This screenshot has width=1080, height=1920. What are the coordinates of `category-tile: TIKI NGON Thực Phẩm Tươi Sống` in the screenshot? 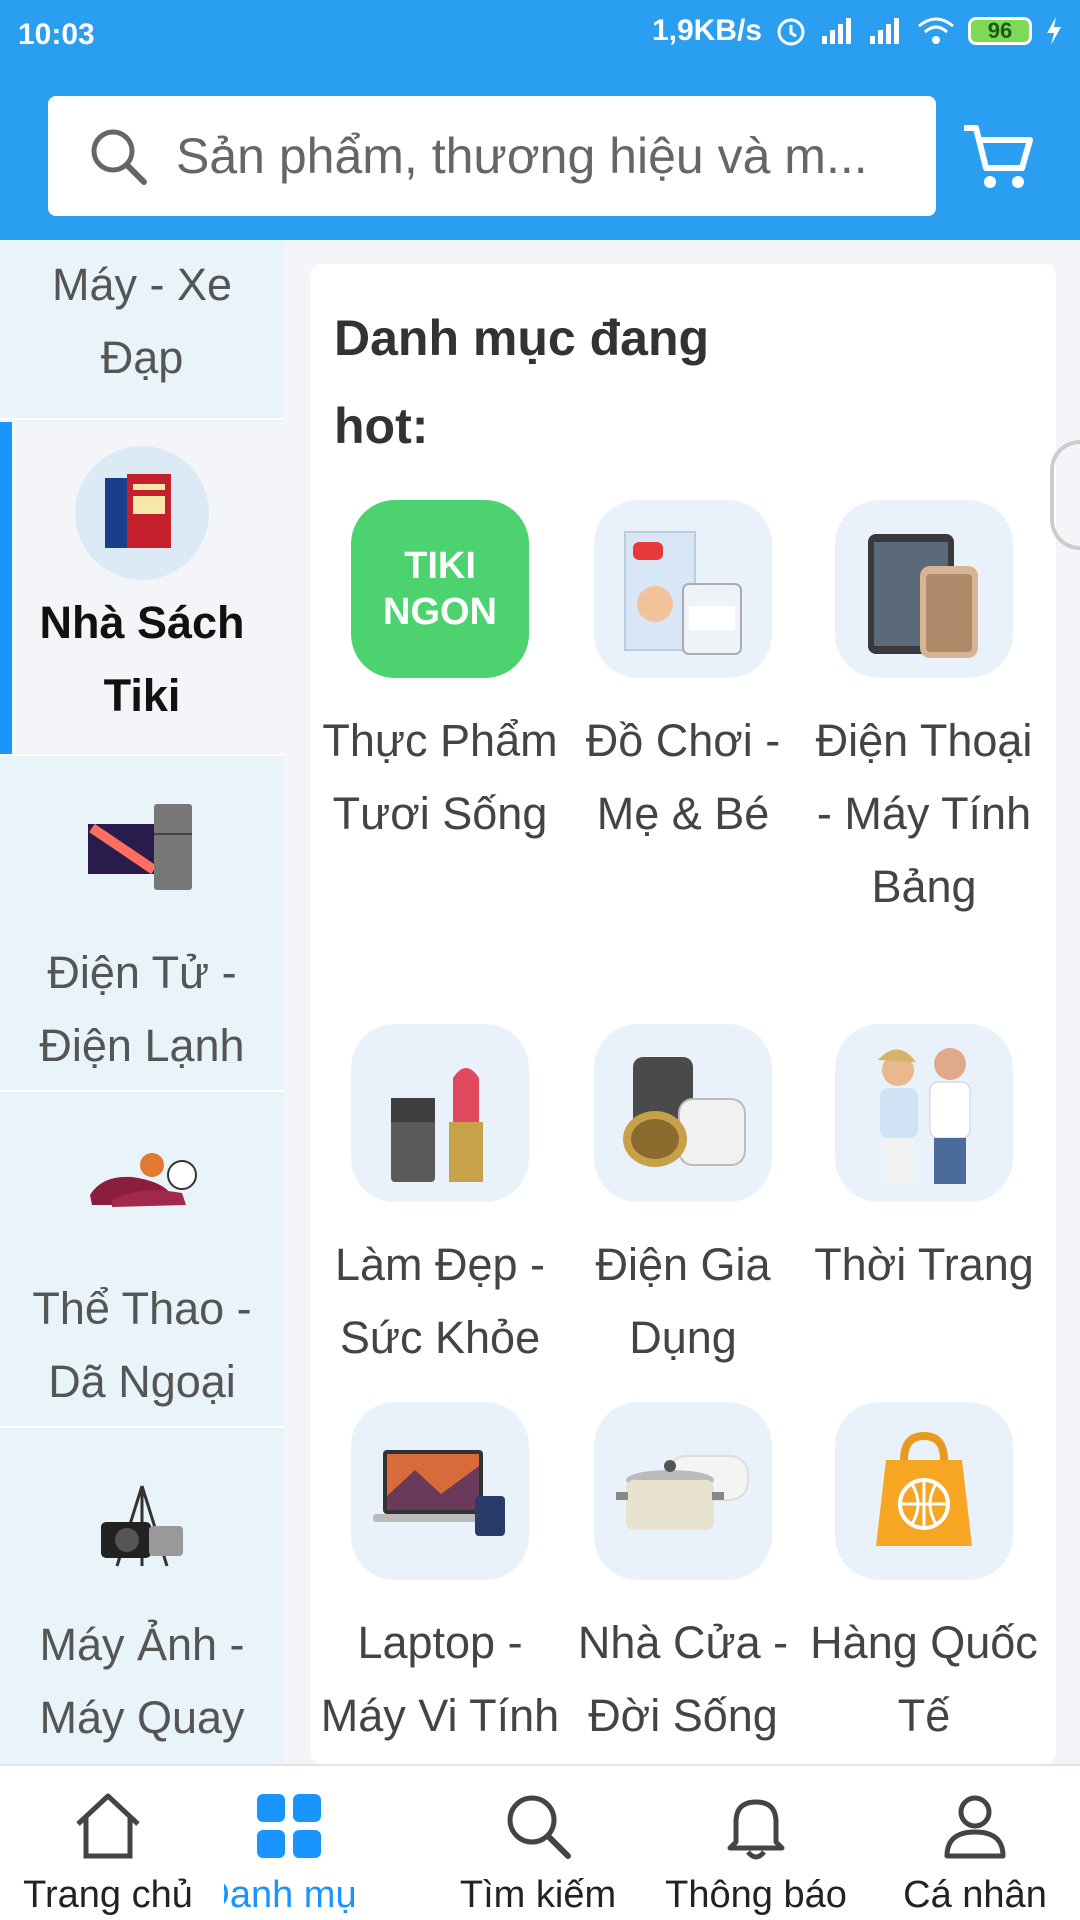 It's located at (440, 675).